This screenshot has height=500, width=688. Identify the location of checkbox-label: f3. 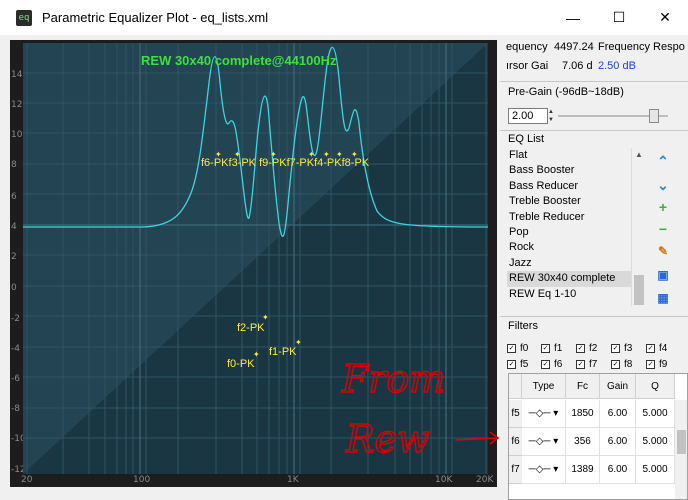
(628, 348).